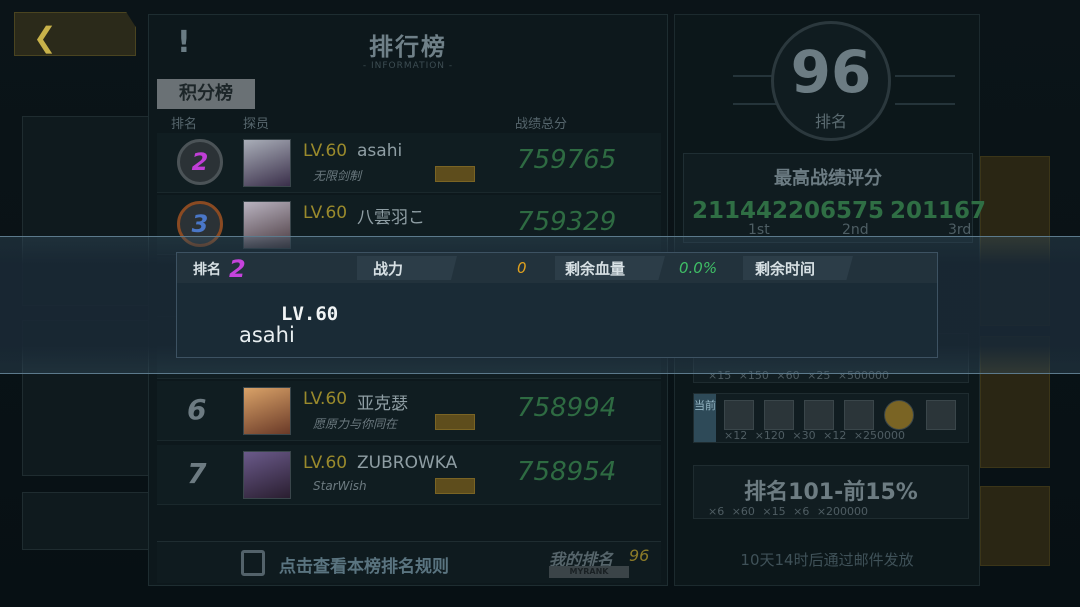 The image size is (1080, 607). I want to click on column-rank: 排名, so click(184, 124).